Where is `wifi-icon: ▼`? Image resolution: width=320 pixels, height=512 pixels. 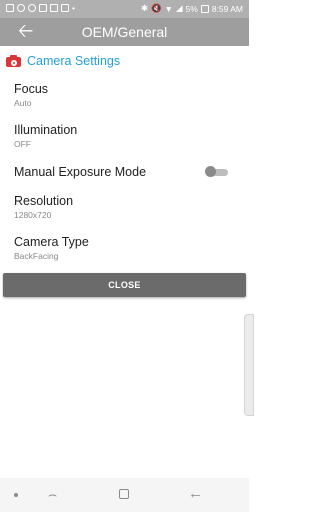 wifi-icon: ▼ is located at coordinates (168, 8).